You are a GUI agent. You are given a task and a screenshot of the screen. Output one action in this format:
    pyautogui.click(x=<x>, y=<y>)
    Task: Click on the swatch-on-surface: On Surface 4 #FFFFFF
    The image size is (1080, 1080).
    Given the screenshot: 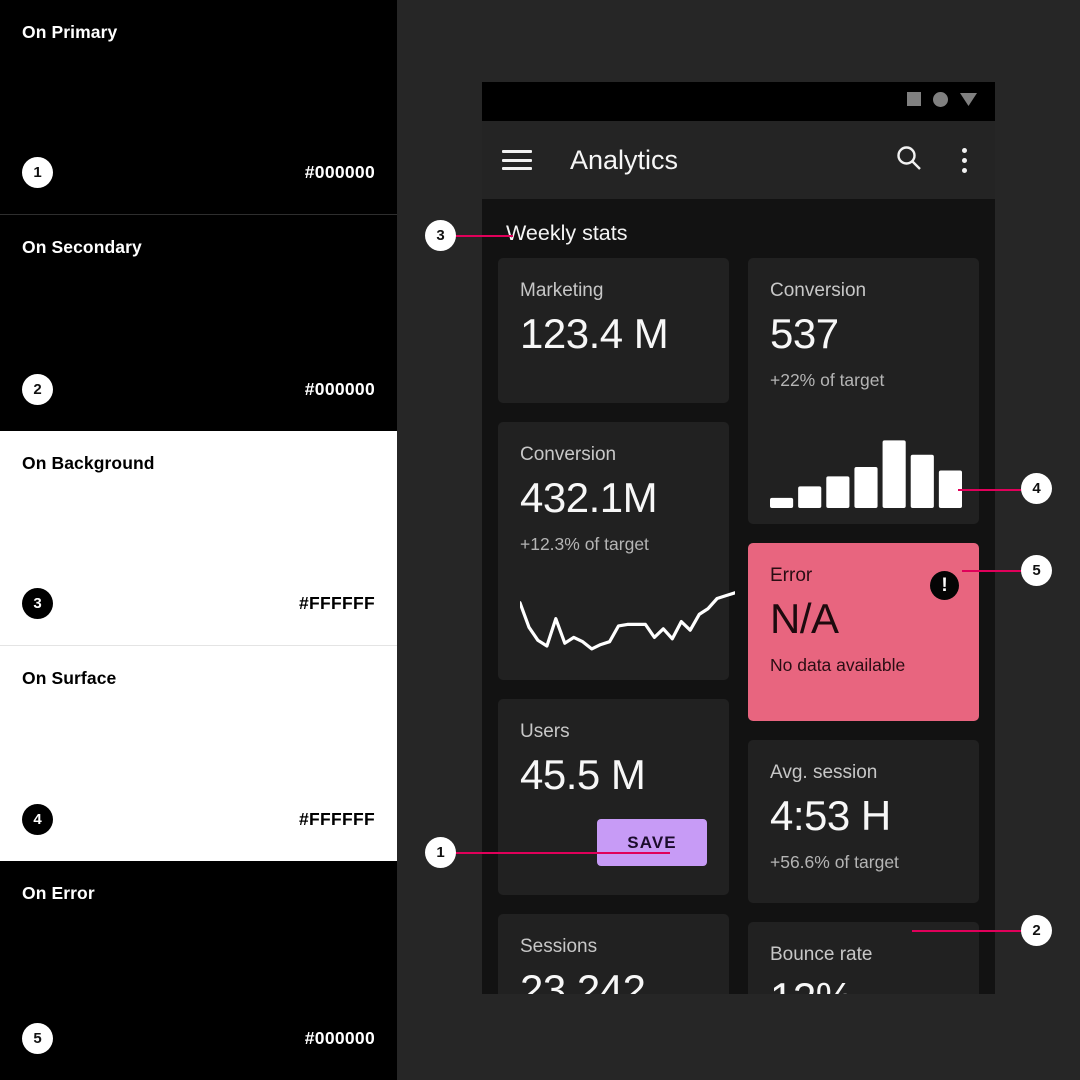 What is the action you would take?
    pyautogui.click(x=198, y=753)
    